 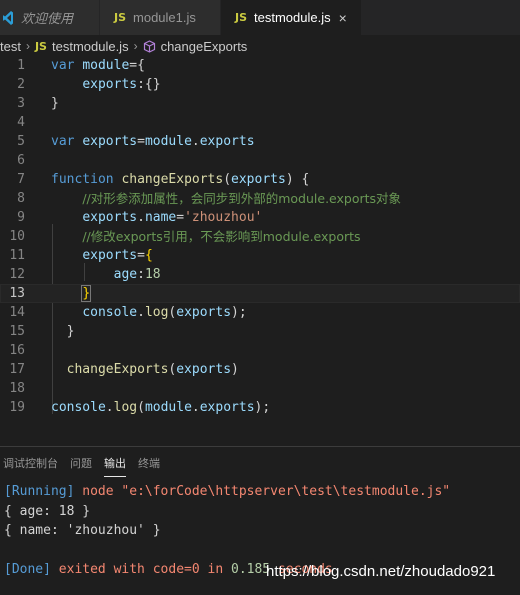 What do you see at coordinates (172, 217) in the screenshot?
I see `code-text: exports.name='zhouzhou'` at bounding box center [172, 217].